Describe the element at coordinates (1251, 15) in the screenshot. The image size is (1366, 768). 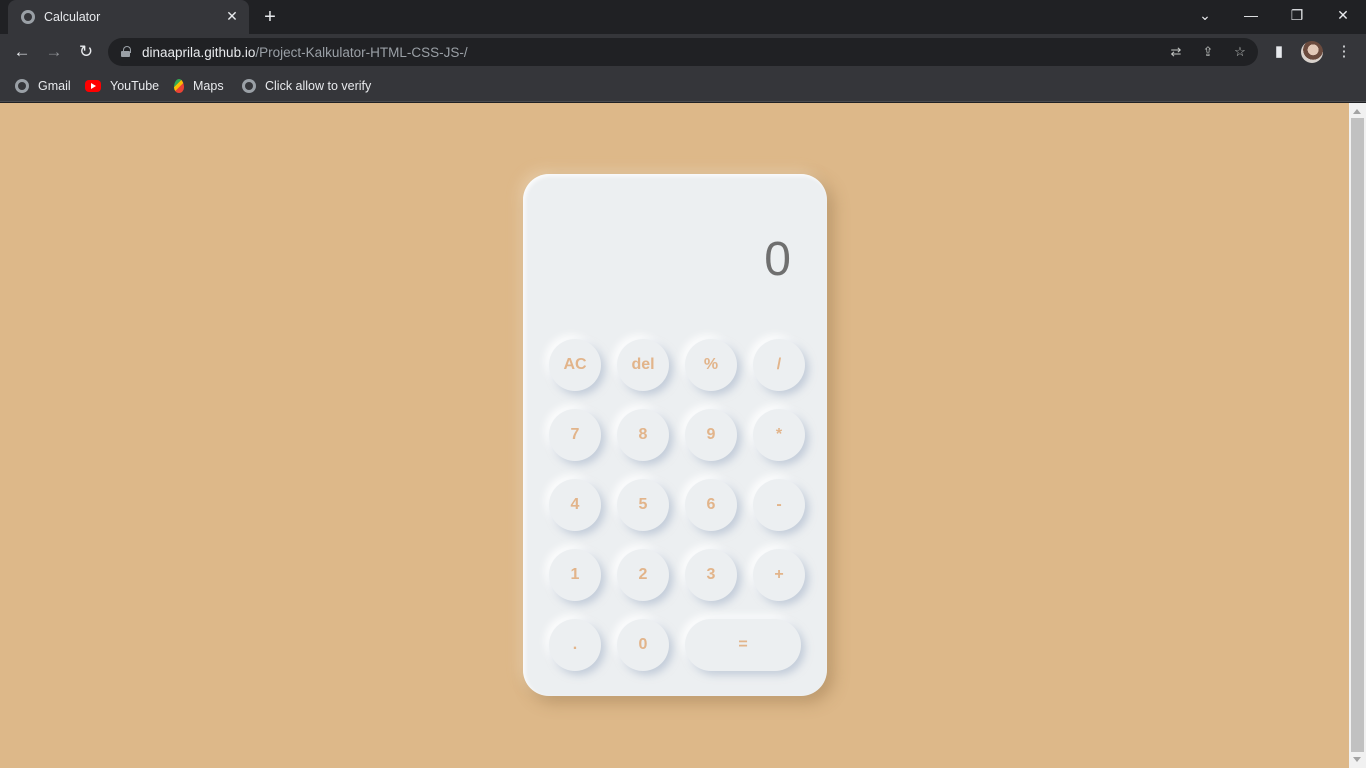
I see `minimize-icon: —` at that location.